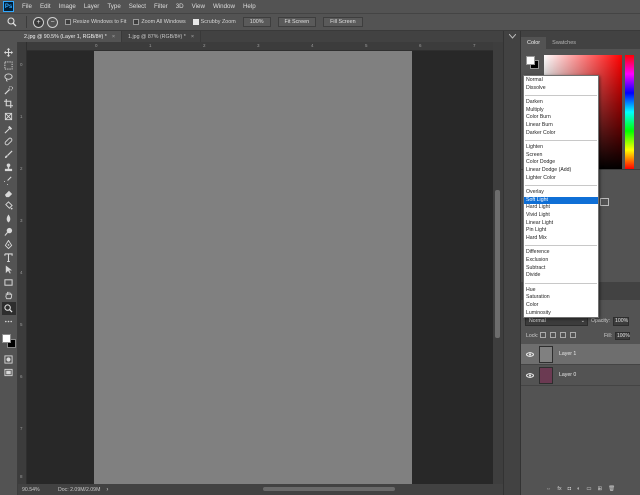  I want to click on blend-option-saturation: Saturation, so click(561, 298).